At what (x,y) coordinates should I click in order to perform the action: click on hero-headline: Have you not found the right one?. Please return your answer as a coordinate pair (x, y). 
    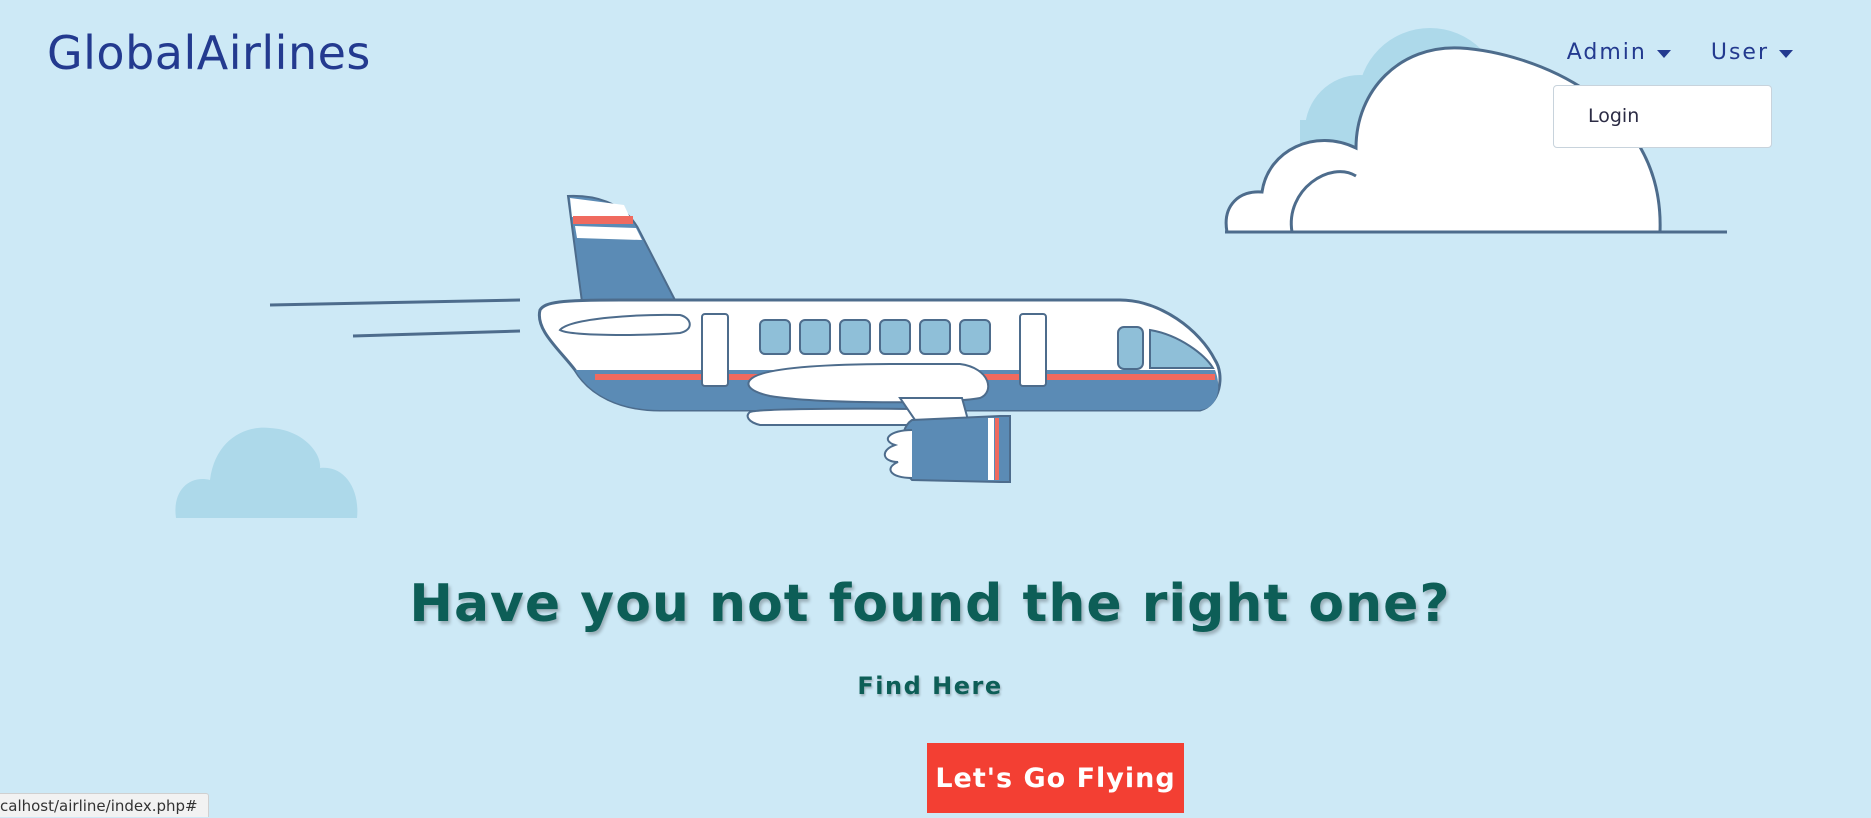
    Looking at the image, I should click on (930, 604).